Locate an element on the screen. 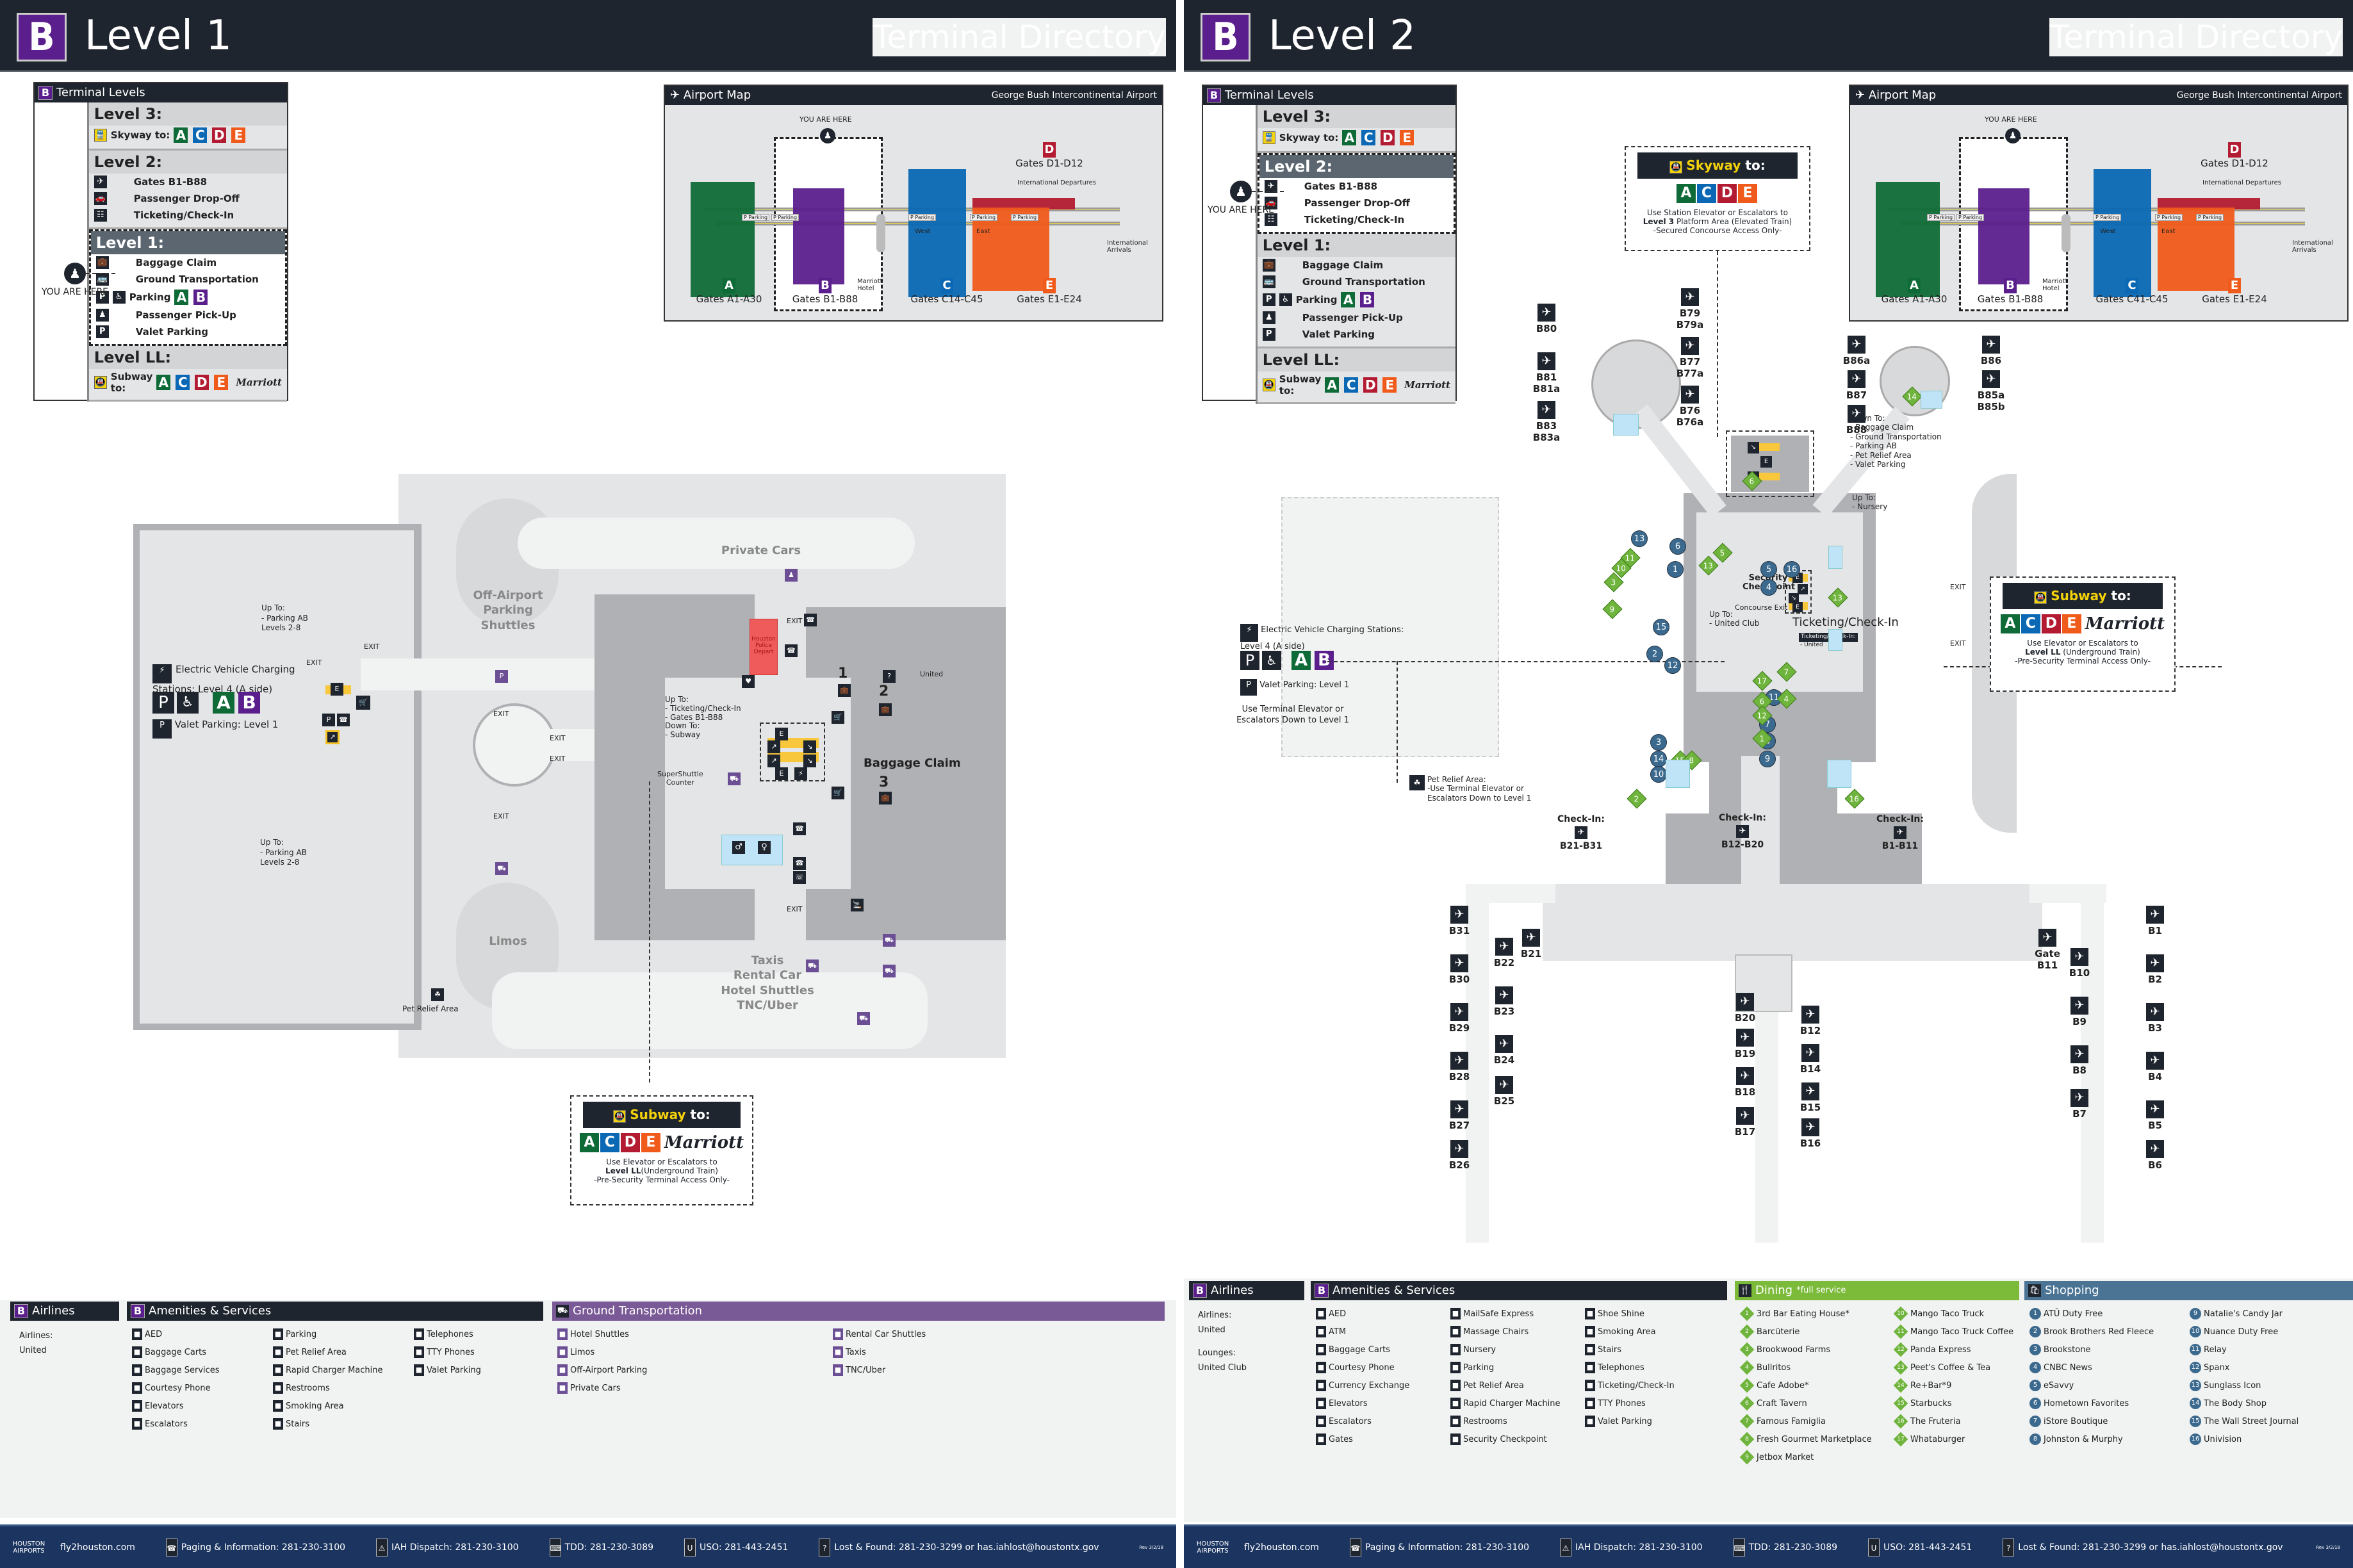 Image resolution: width=2353 pixels, height=1568 pixels. escalator-icon: ↘ is located at coordinates (809, 761).